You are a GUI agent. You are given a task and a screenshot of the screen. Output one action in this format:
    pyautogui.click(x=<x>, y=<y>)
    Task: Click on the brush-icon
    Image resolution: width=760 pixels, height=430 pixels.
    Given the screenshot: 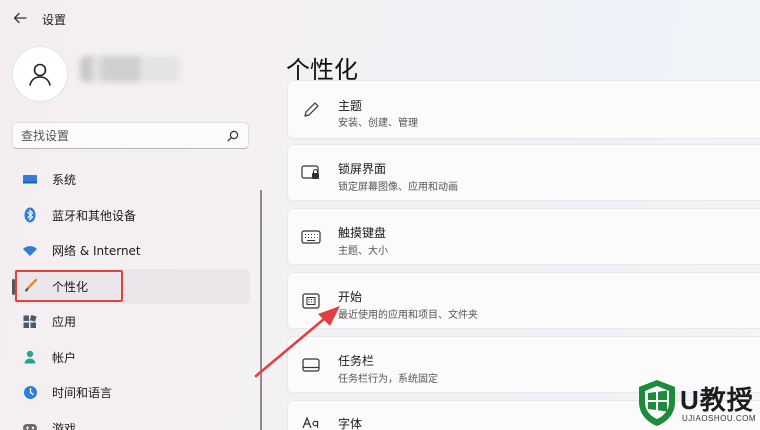 What is the action you would take?
    pyautogui.click(x=30, y=286)
    